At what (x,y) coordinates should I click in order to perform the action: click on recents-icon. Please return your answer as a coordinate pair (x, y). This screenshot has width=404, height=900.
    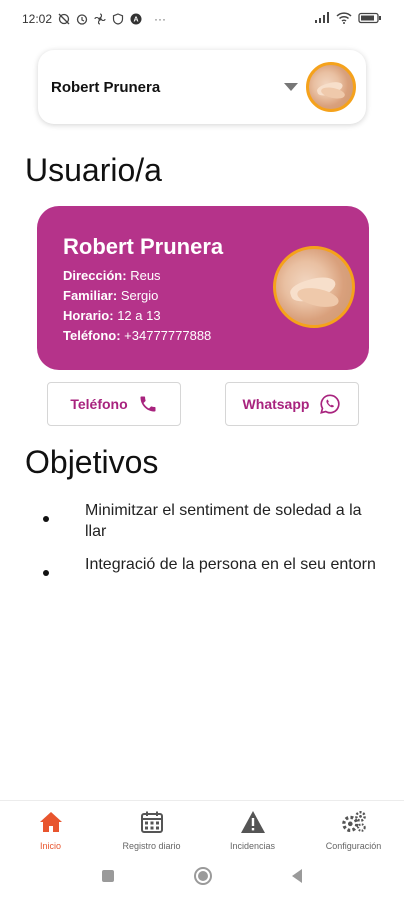
    Looking at the image, I should click on (108, 876).